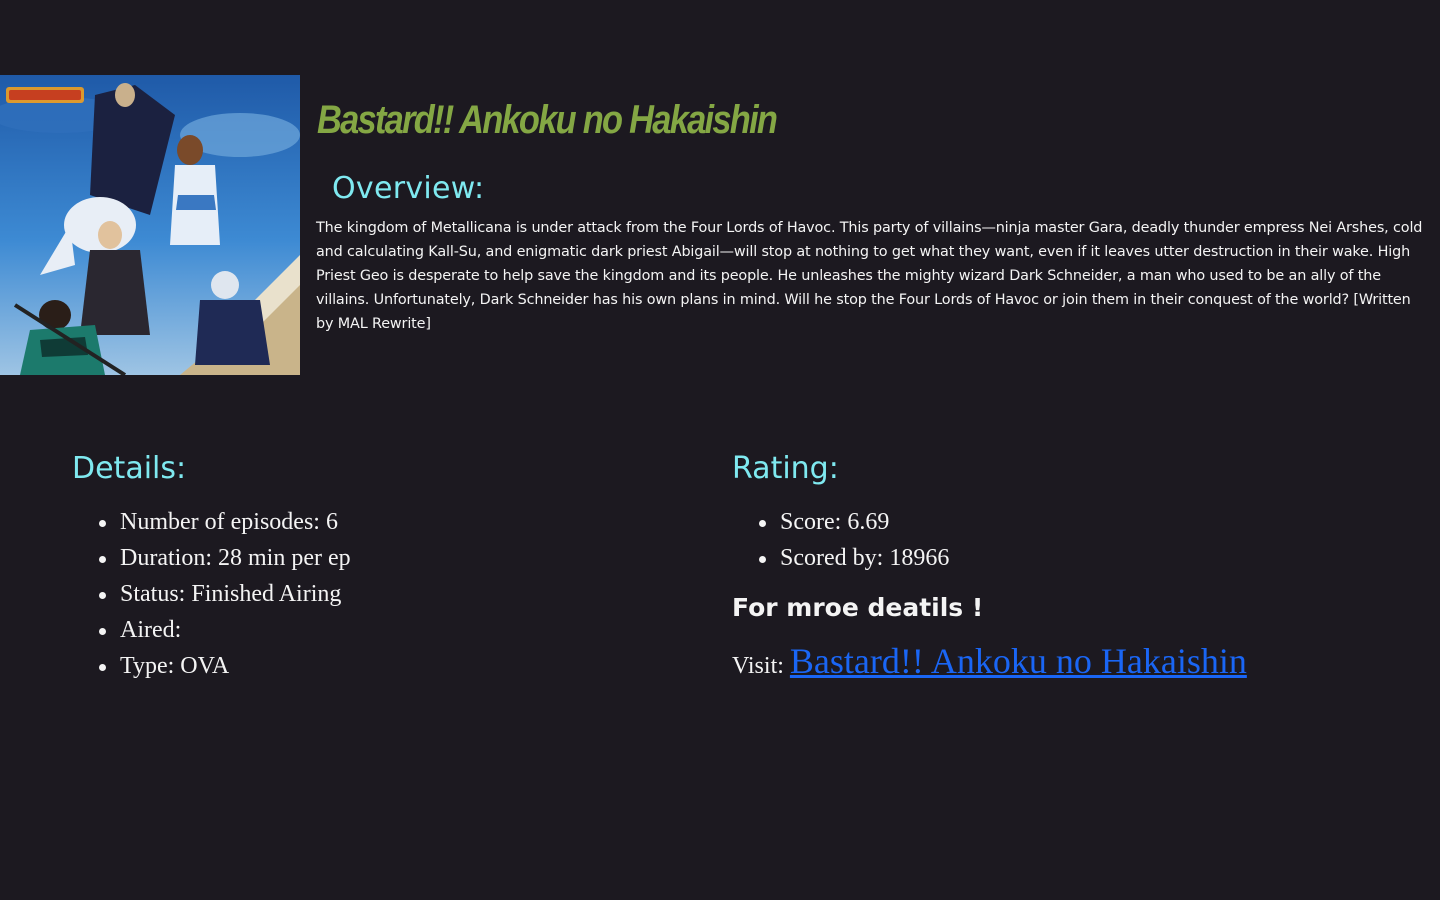 The width and height of the screenshot is (1440, 900). Describe the element at coordinates (547, 120) in the screenshot. I see `anime-title: Bastard!! Ankoku no Hakaishin` at that location.